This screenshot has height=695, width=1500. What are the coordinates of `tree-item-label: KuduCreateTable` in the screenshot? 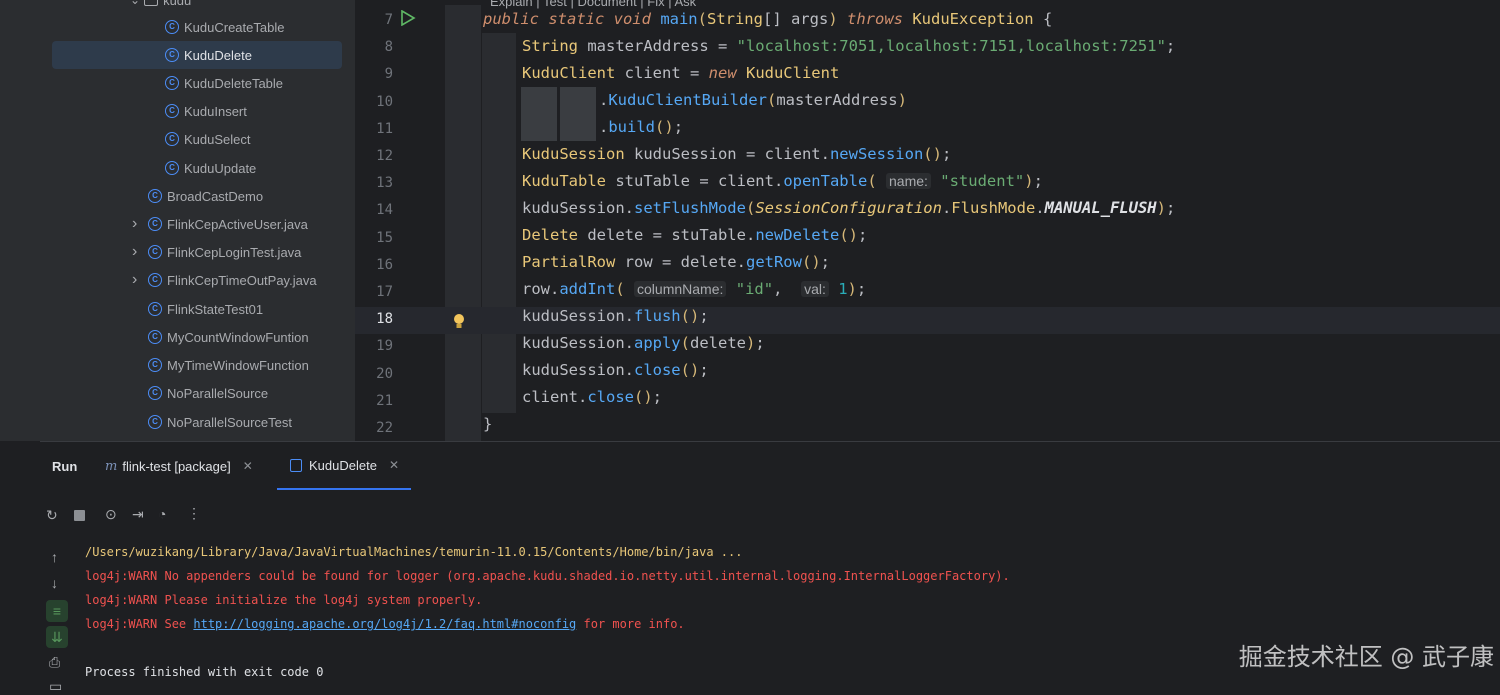 It's located at (234, 27).